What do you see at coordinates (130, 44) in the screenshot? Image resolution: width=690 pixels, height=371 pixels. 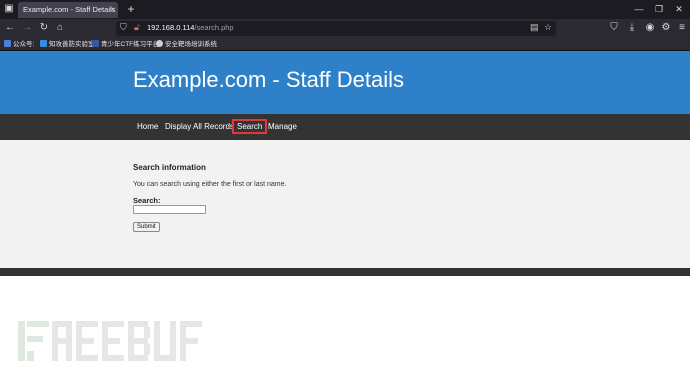 I see `bookmark-label: 青少年CTF练习平台` at bounding box center [130, 44].